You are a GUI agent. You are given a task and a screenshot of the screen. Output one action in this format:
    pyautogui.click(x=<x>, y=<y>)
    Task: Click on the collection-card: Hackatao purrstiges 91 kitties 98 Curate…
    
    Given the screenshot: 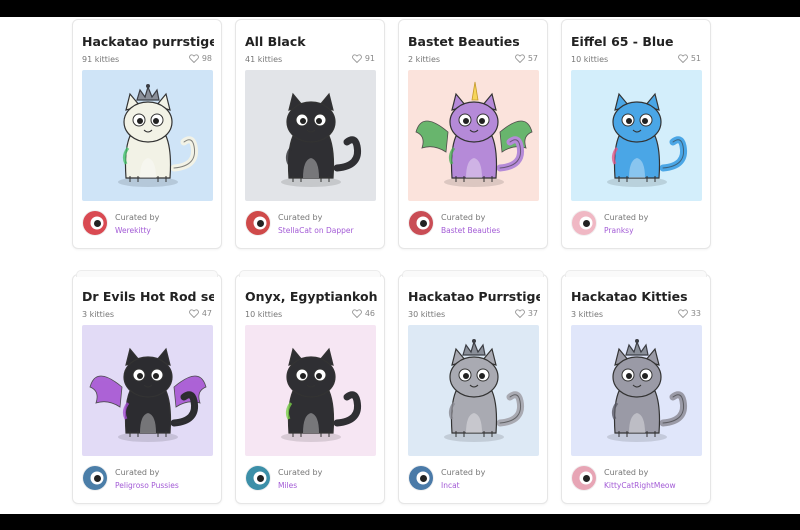 What is the action you would take?
    pyautogui.click(x=147, y=134)
    